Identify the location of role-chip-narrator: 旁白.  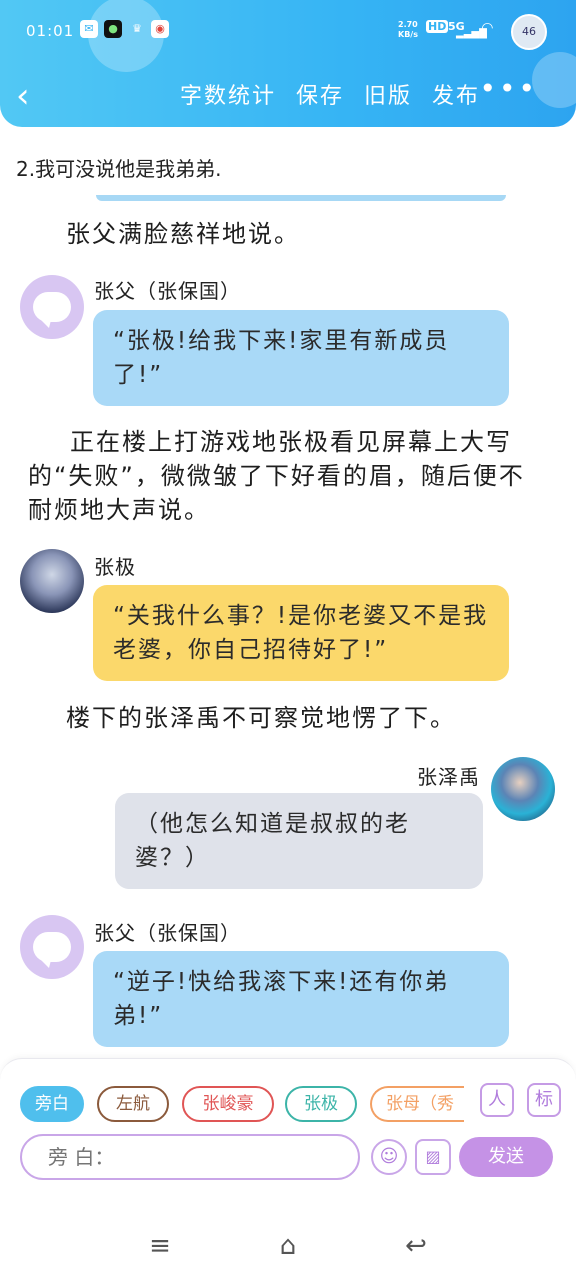
(52, 1104).